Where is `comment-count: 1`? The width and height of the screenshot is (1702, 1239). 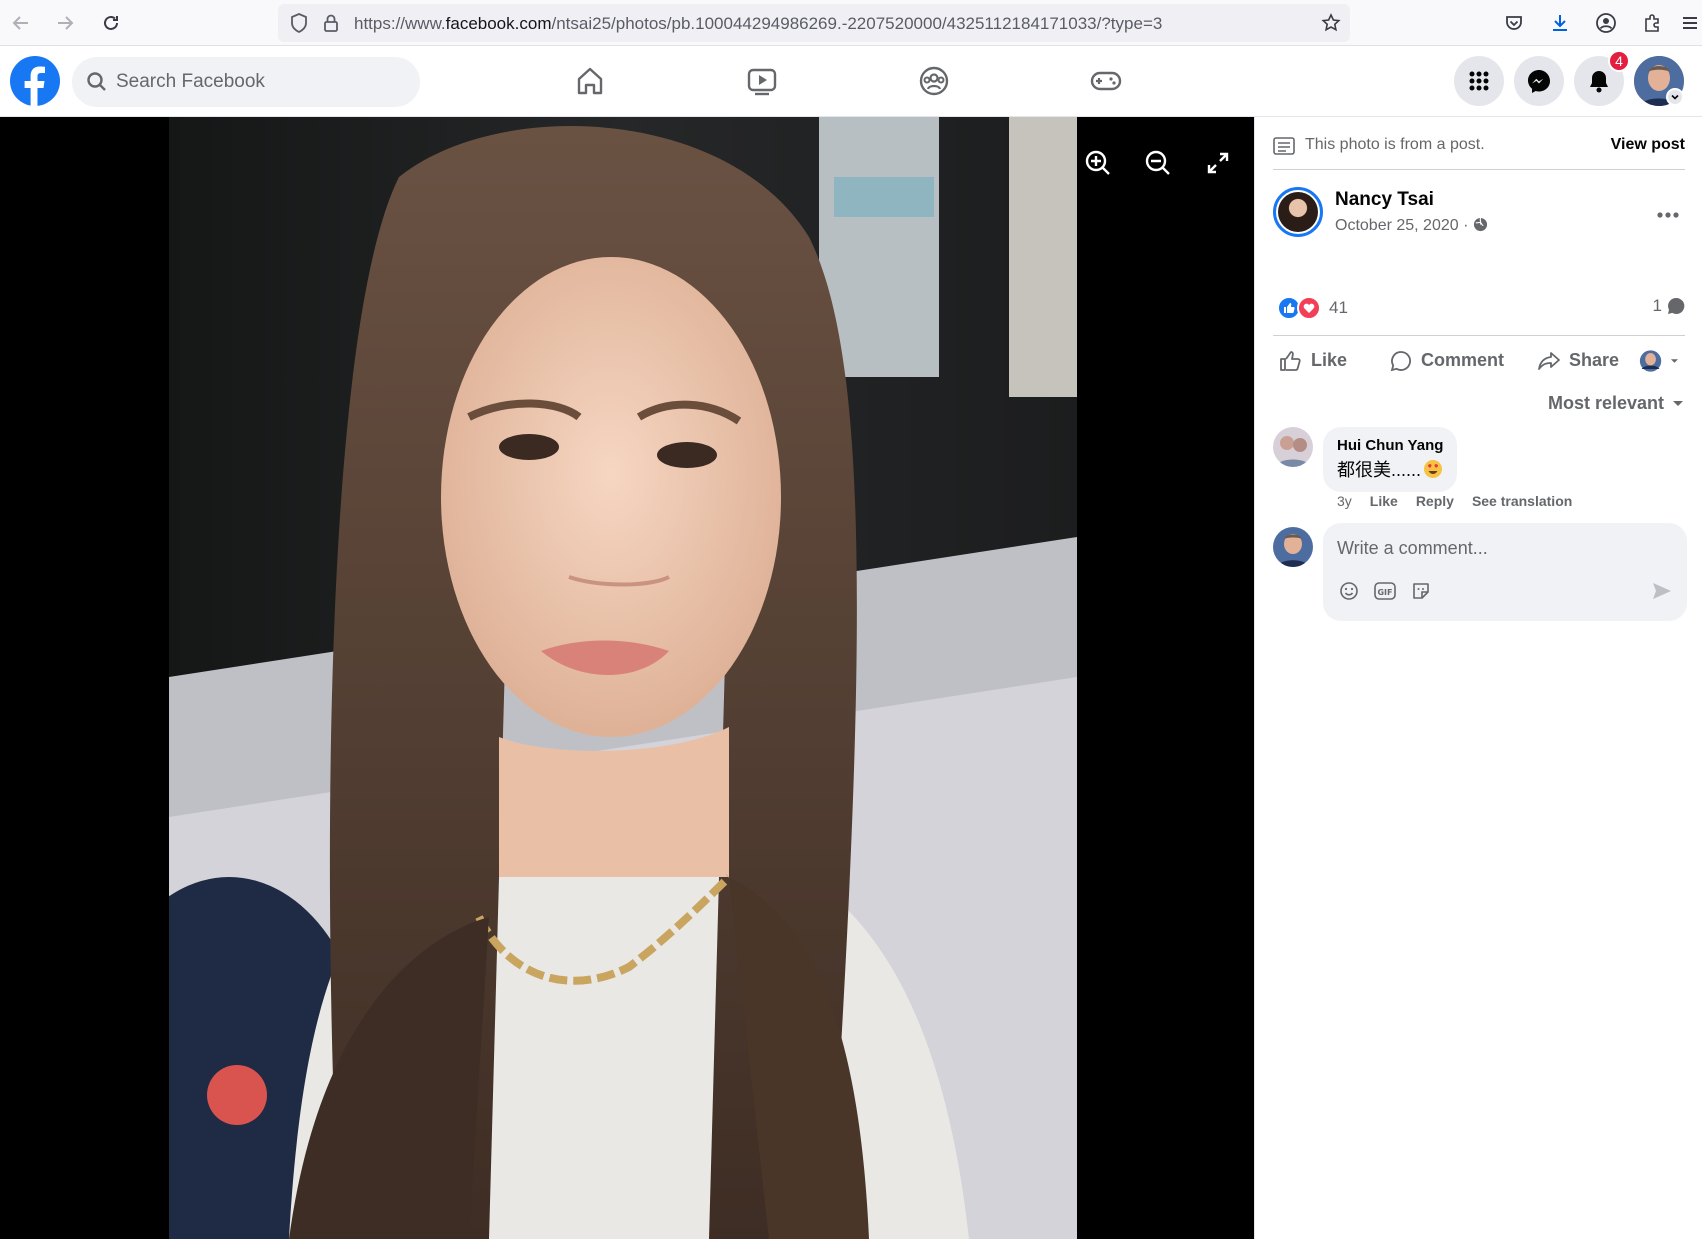
comment-count: 1 is located at coordinates (1669, 306).